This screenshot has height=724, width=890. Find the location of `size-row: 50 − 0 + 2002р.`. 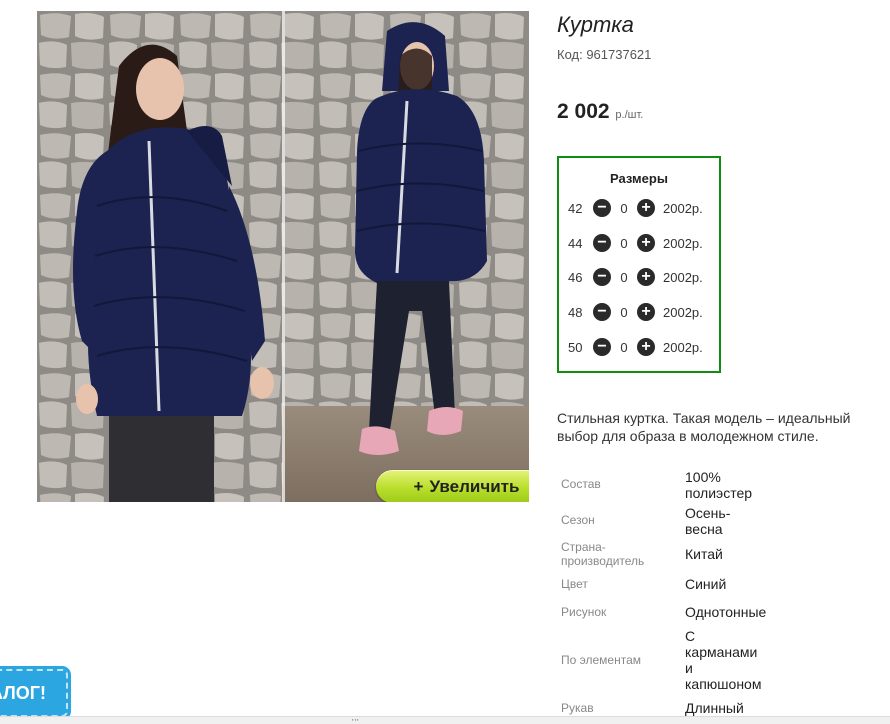

size-row: 50 − 0 + 2002р. is located at coordinates (635, 347).